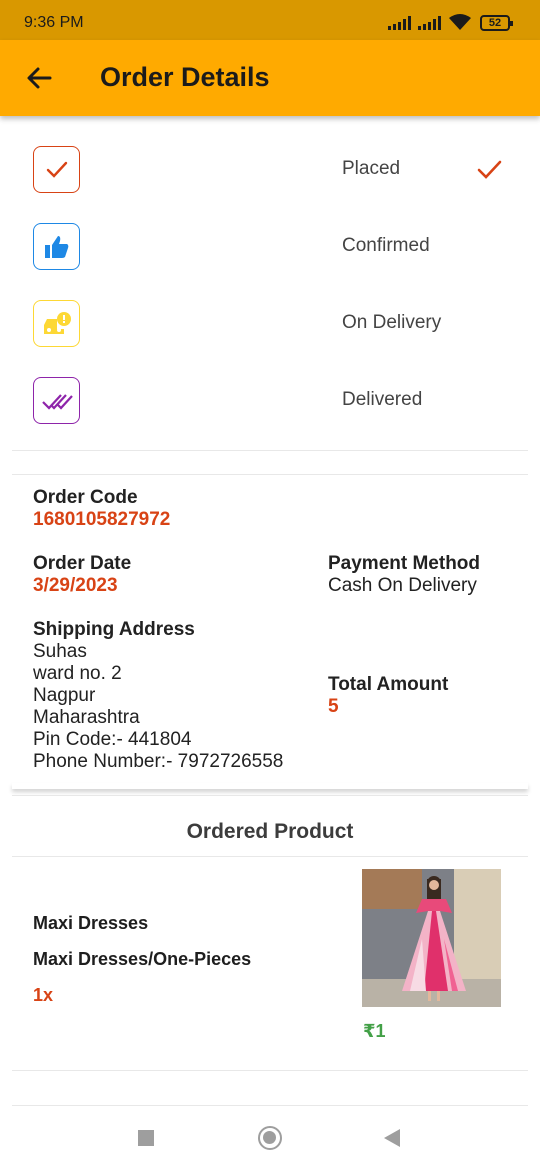 Image resolution: width=540 pixels, height=1170 pixels. What do you see at coordinates (142, 959) in the screenshot?
I see `product-category: Maxi Dresses/One-Pieces` at bounding box center [142, 959].